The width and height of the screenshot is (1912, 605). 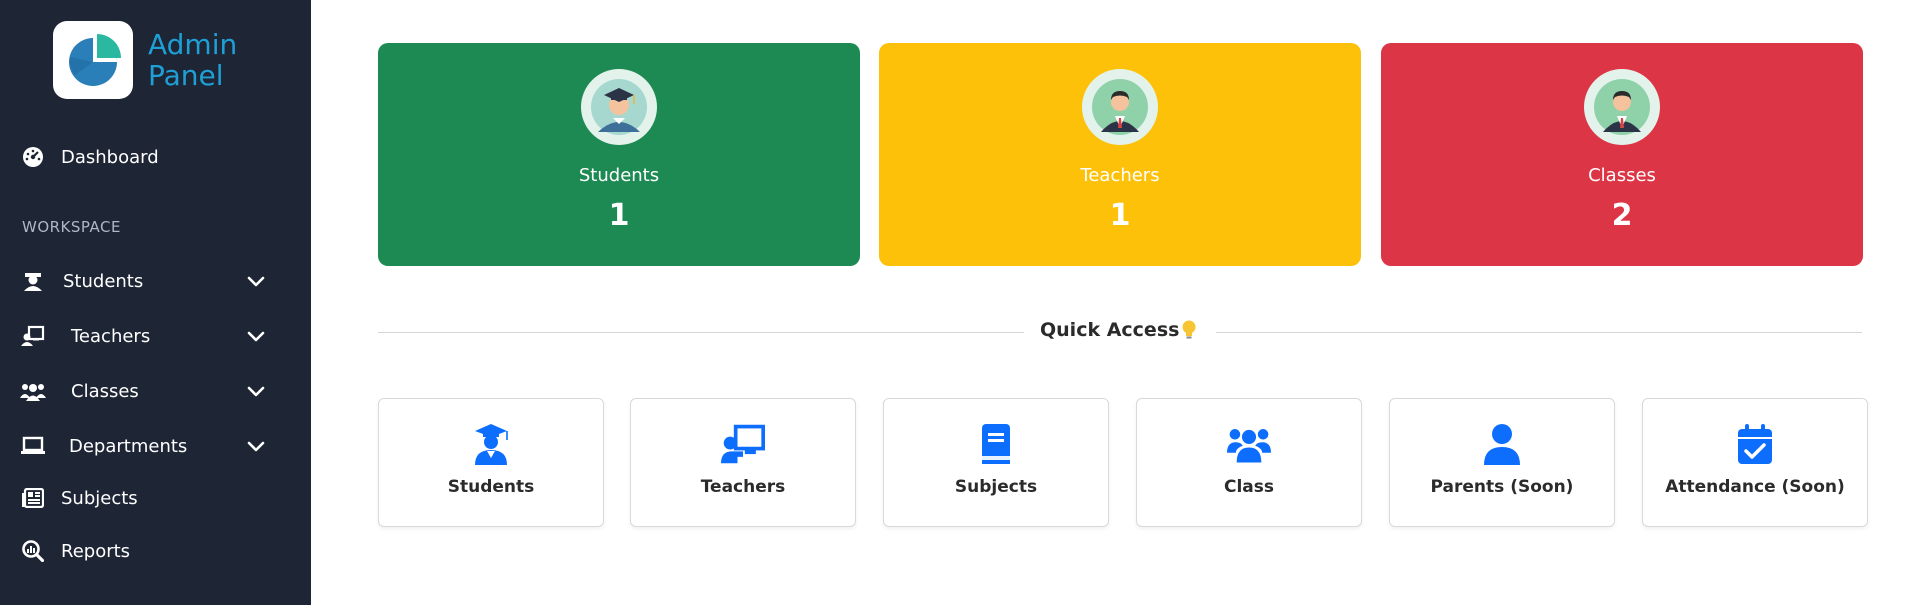 What do you see at coordinates (701, 332) in the screenshot?
I see `divider-left` at bounding box center [701, 332].